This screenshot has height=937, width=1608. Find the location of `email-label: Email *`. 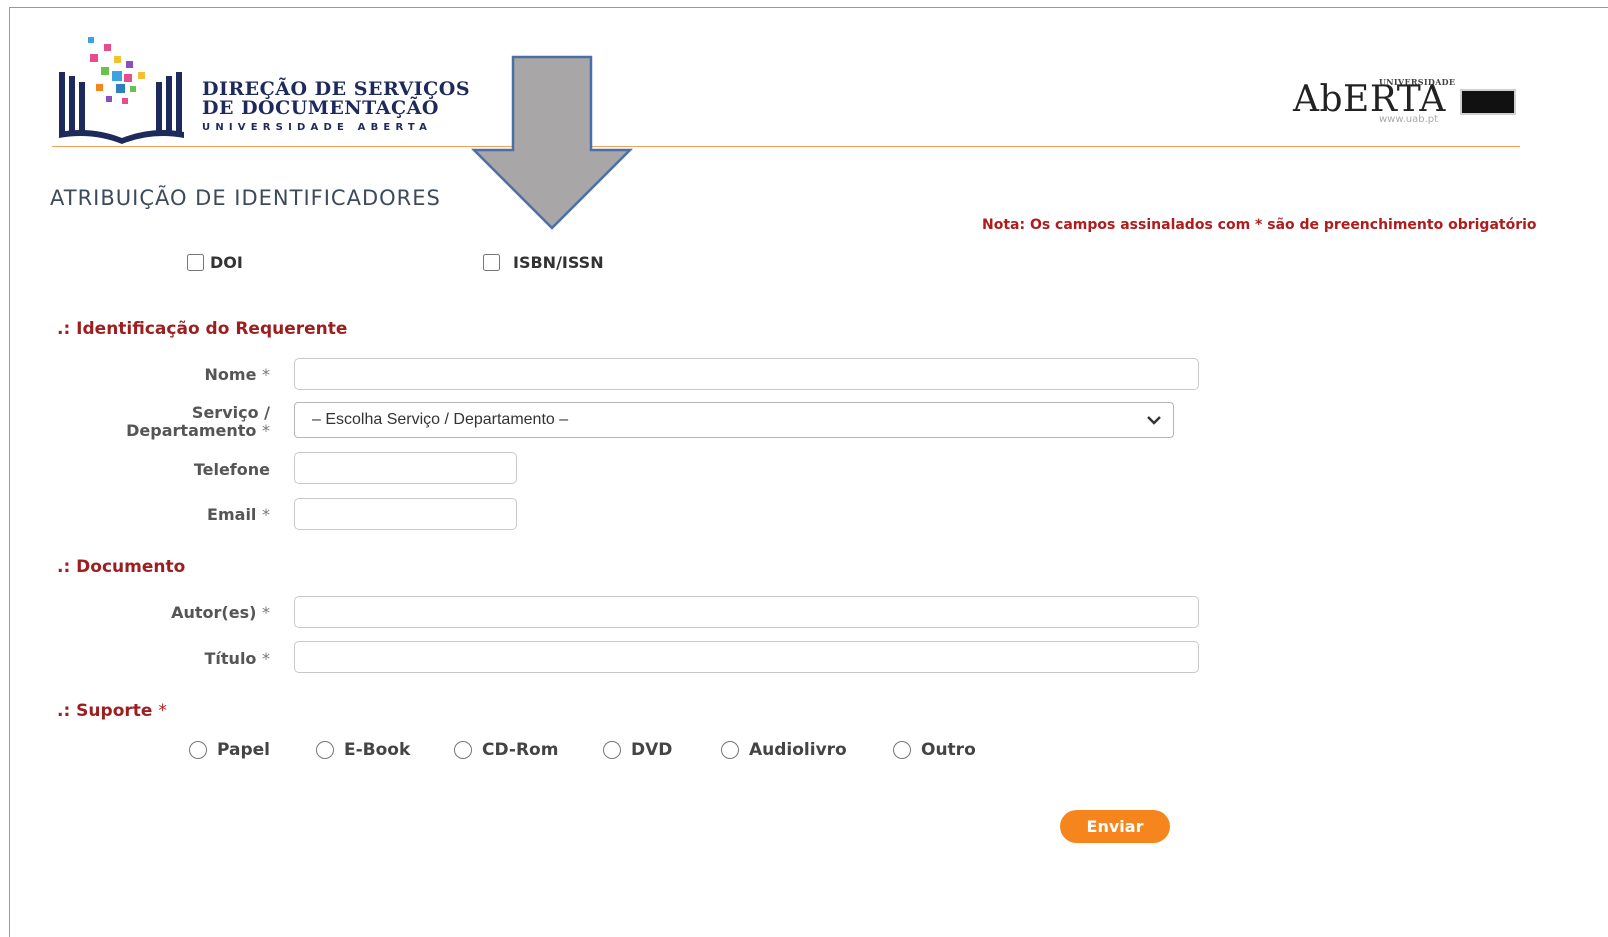

email-label: Email * is located at coordinates (238, 514).